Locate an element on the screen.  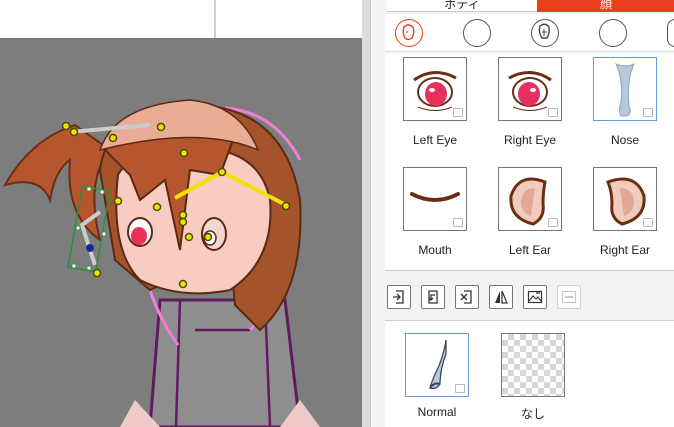
delete-icon is located at coordinates (466, 297).